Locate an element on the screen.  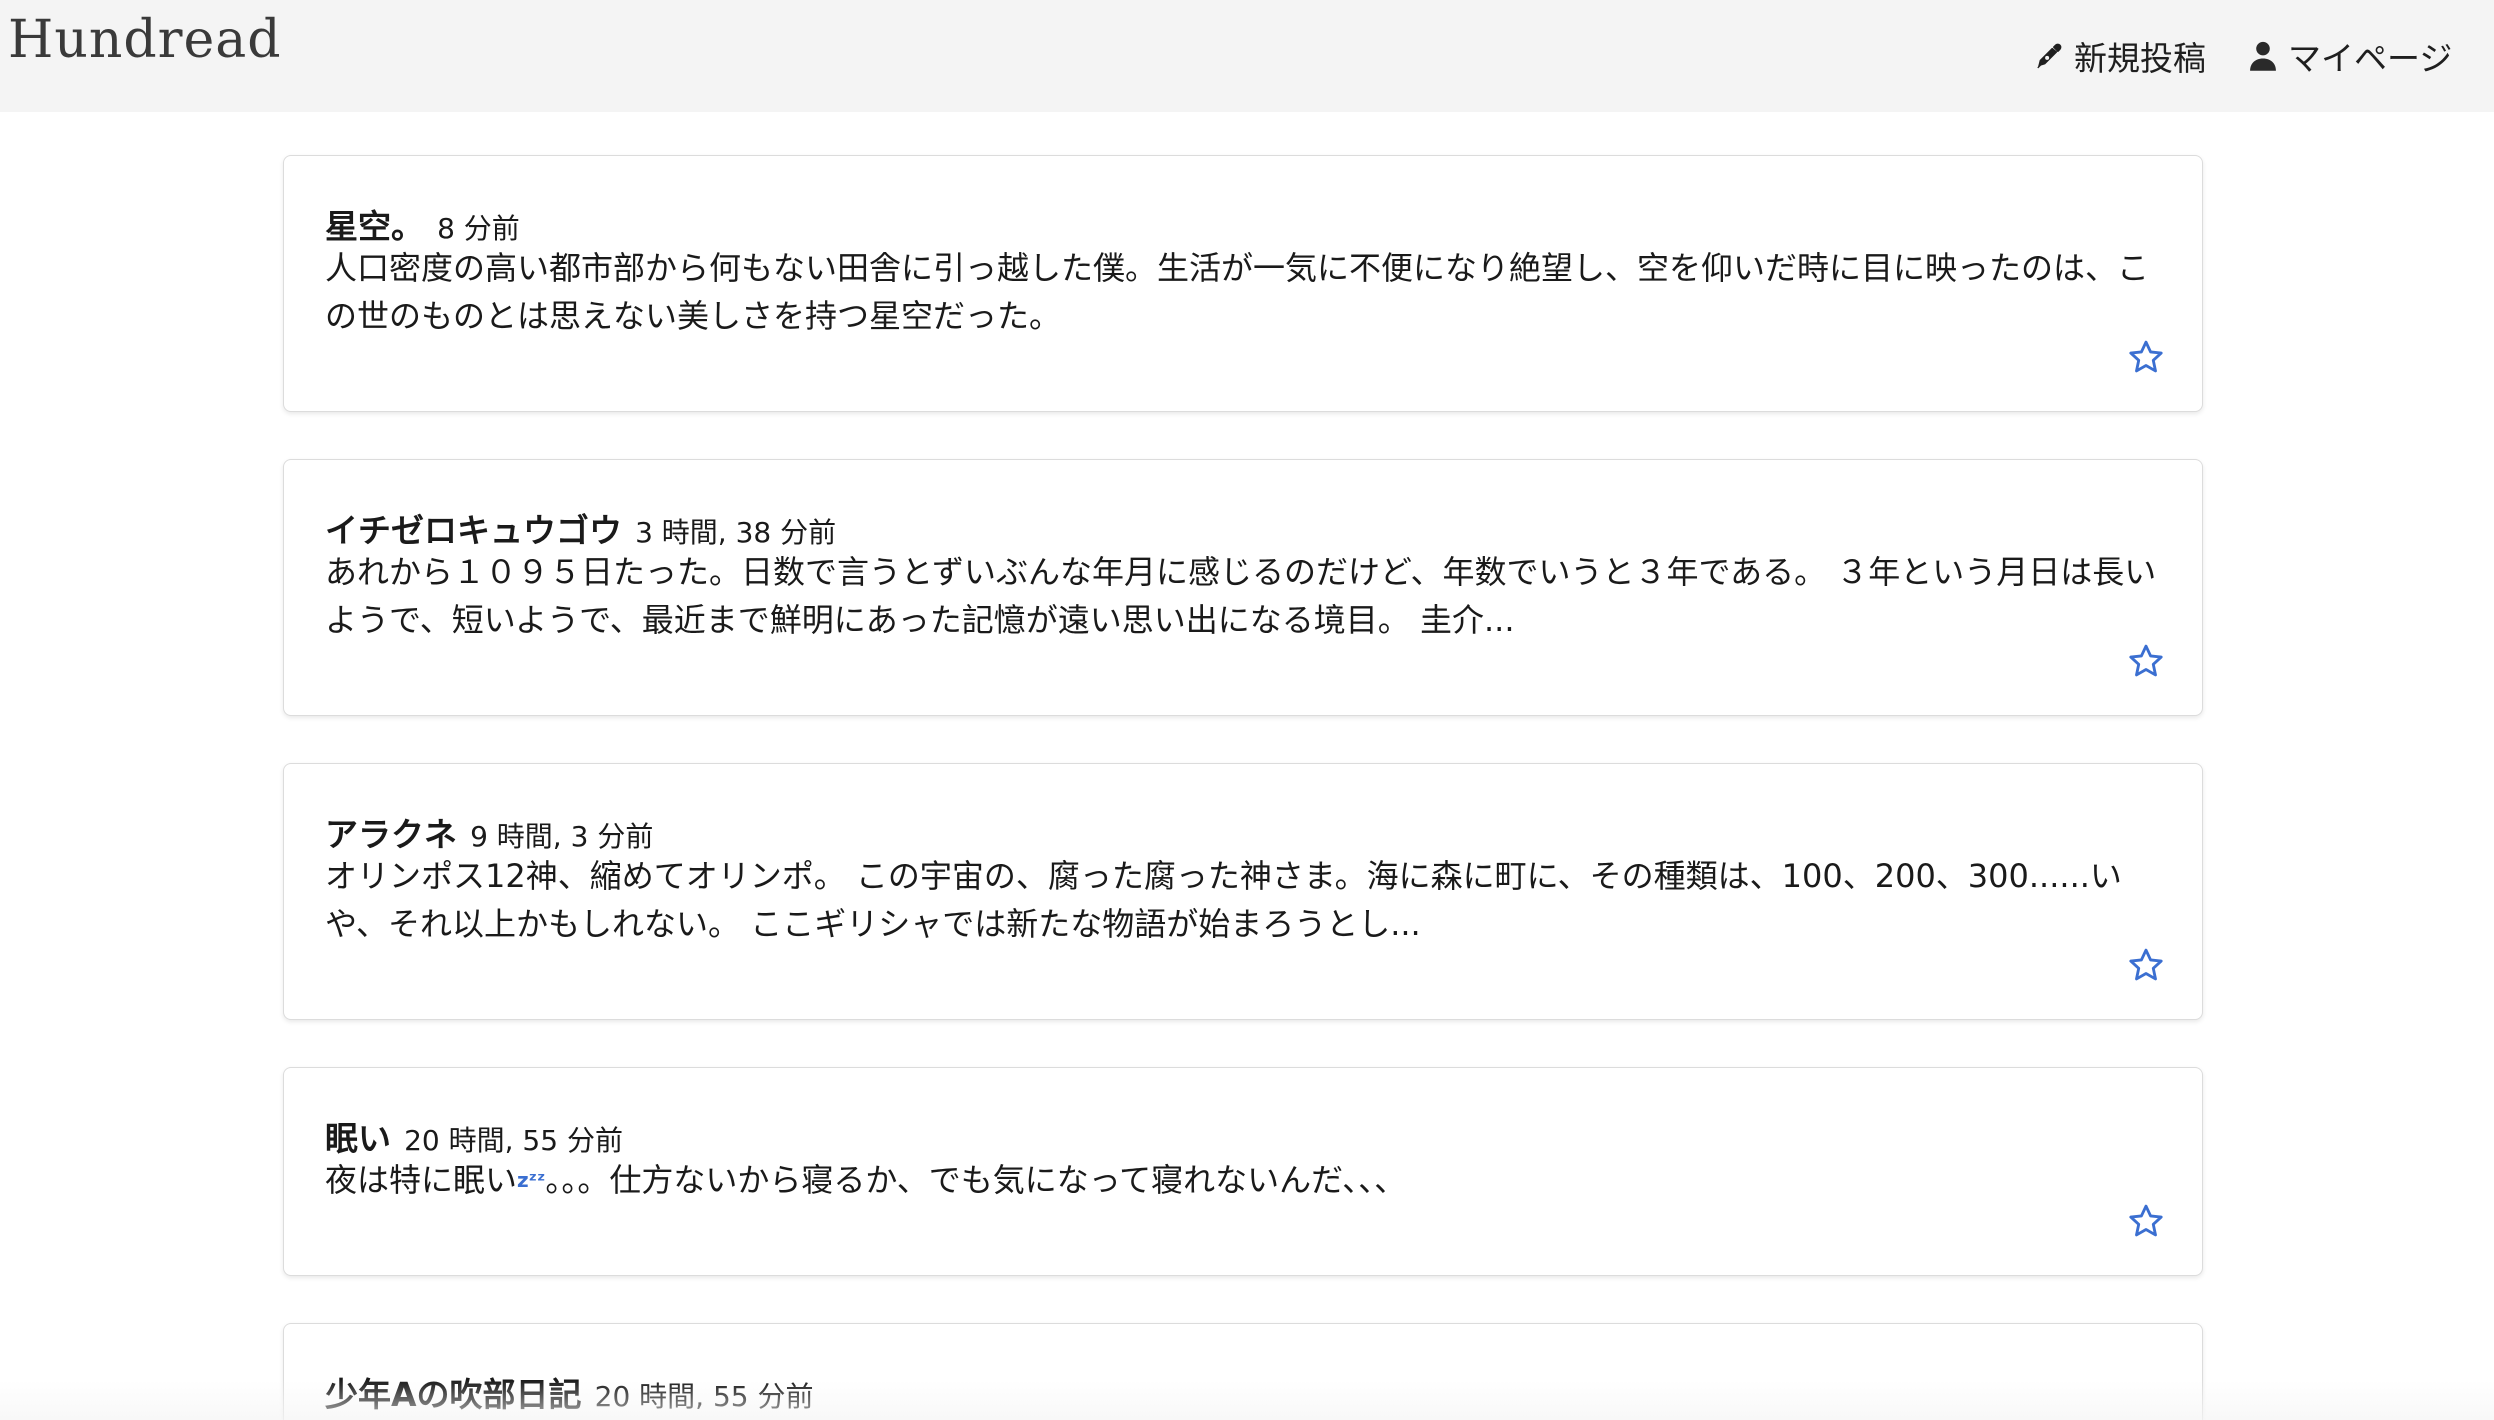
post-card: 少年Aの吹部日記 20 時間, 55 分前 is located at coordinates (1243, 1371).